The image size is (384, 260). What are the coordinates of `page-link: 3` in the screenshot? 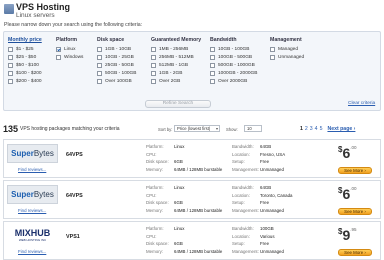 It's located at (311, 129).